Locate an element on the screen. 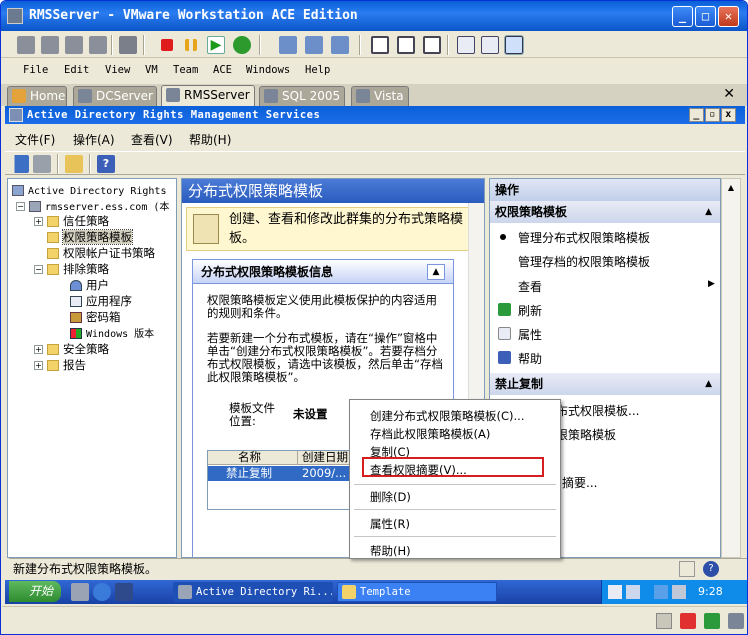 The width and height of the screenshot is (748, 635). revert-snapshot-icon is located at coordinates (314, 45).